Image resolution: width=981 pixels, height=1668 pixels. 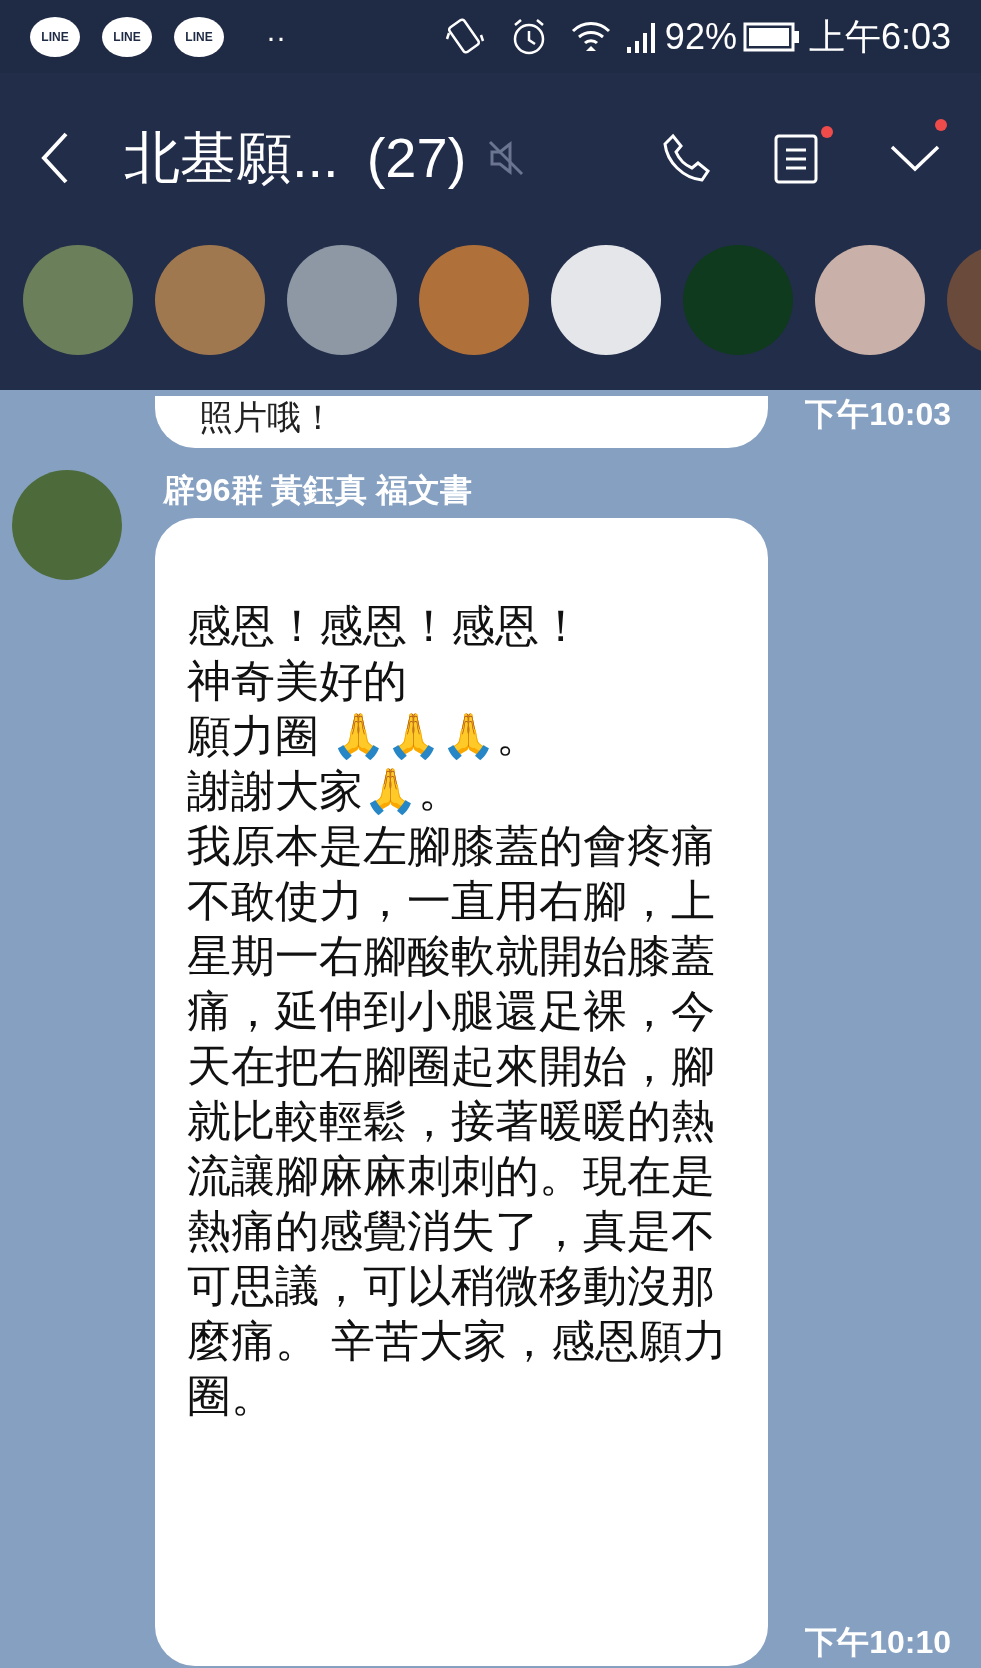 What do you see at coordinates (915, 158) in the screenshot?
I see `chevron-down-icon` at bounding box center [915, 158].